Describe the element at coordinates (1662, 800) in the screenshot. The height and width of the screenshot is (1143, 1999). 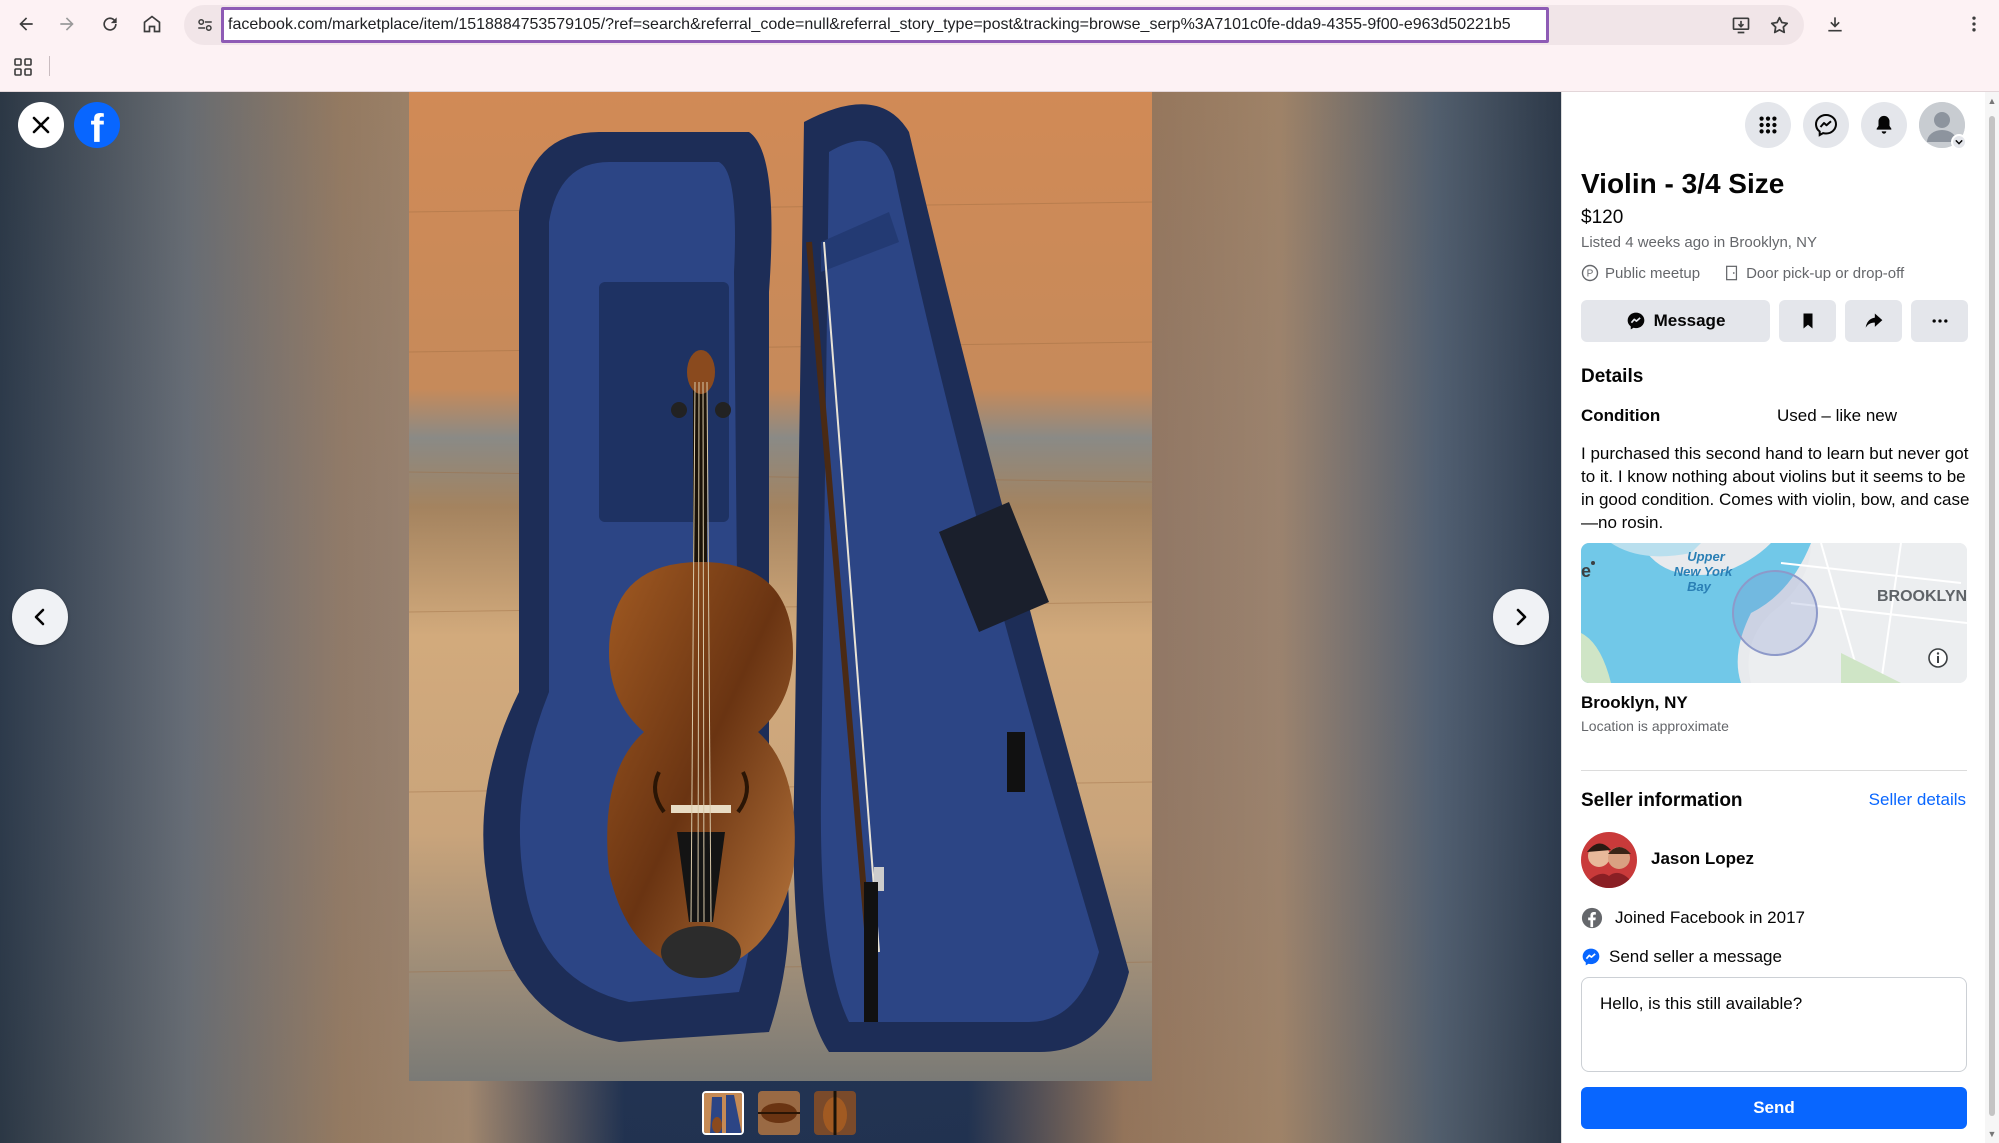
I see `seller-information-heading: Seller information` at that location.